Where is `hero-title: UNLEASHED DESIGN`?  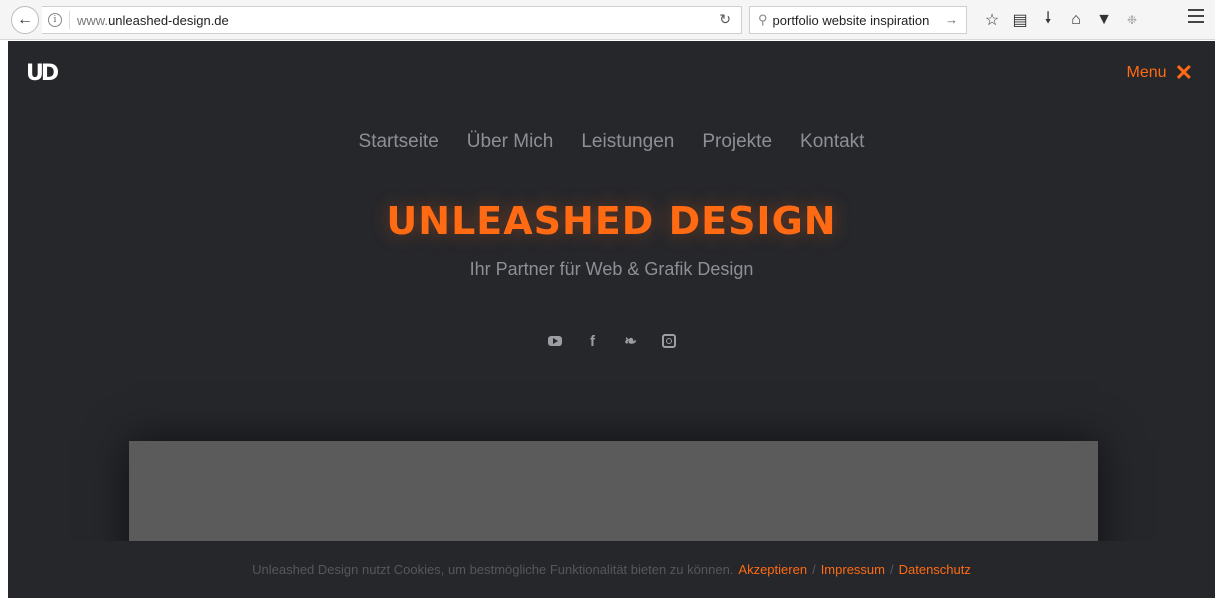
hero-title: UNLEASHED DESIGN is located at coordinates (611, 221).